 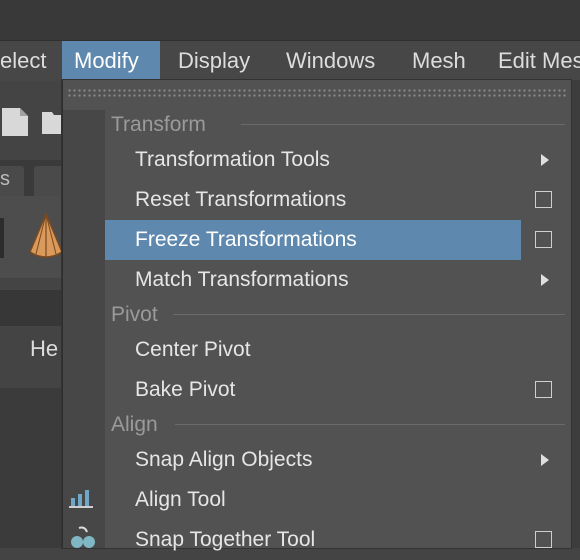 What do you see at coordinates (313, 500) in the screenshot?
I see `menu-item-align-tool: Align Tool` at bounding box center [313, 500].